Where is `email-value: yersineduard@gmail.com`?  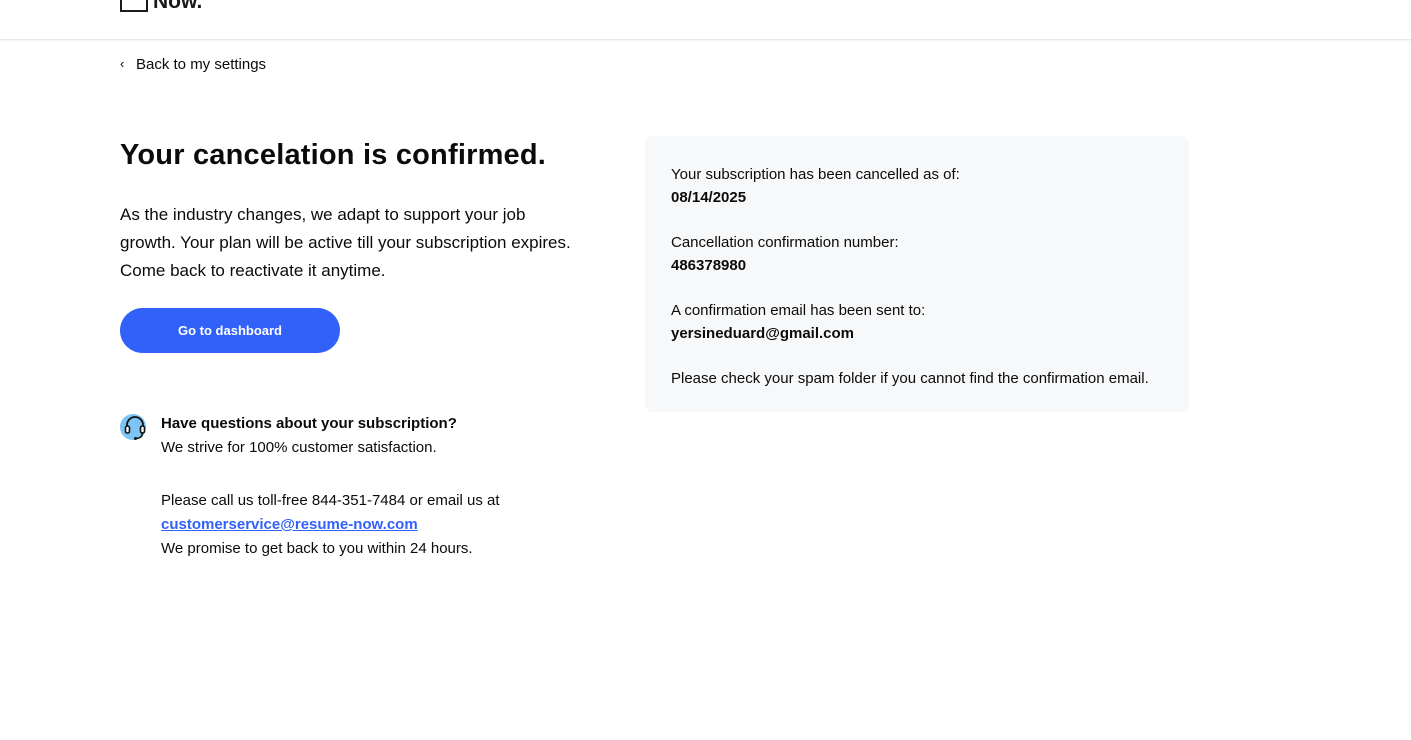
email-value: yersineduard@gmail.com is located at coordinates (763, 333).